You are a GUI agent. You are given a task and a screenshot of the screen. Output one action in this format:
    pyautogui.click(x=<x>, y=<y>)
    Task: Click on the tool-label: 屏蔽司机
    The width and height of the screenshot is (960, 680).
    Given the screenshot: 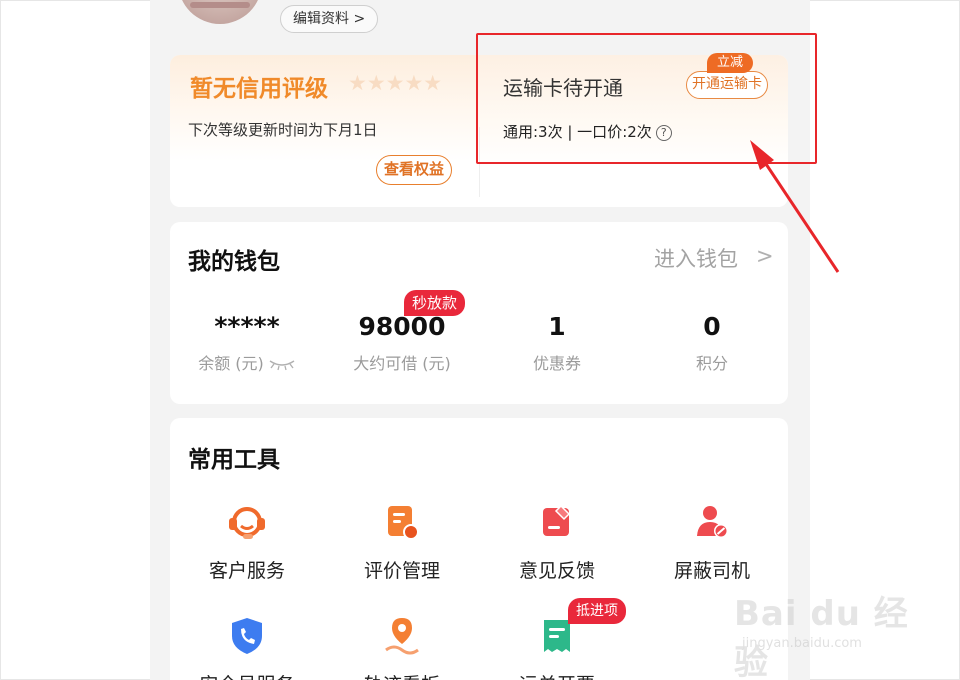 What is the action you would take?
    pyautogui.click(x=711, y=571)
    